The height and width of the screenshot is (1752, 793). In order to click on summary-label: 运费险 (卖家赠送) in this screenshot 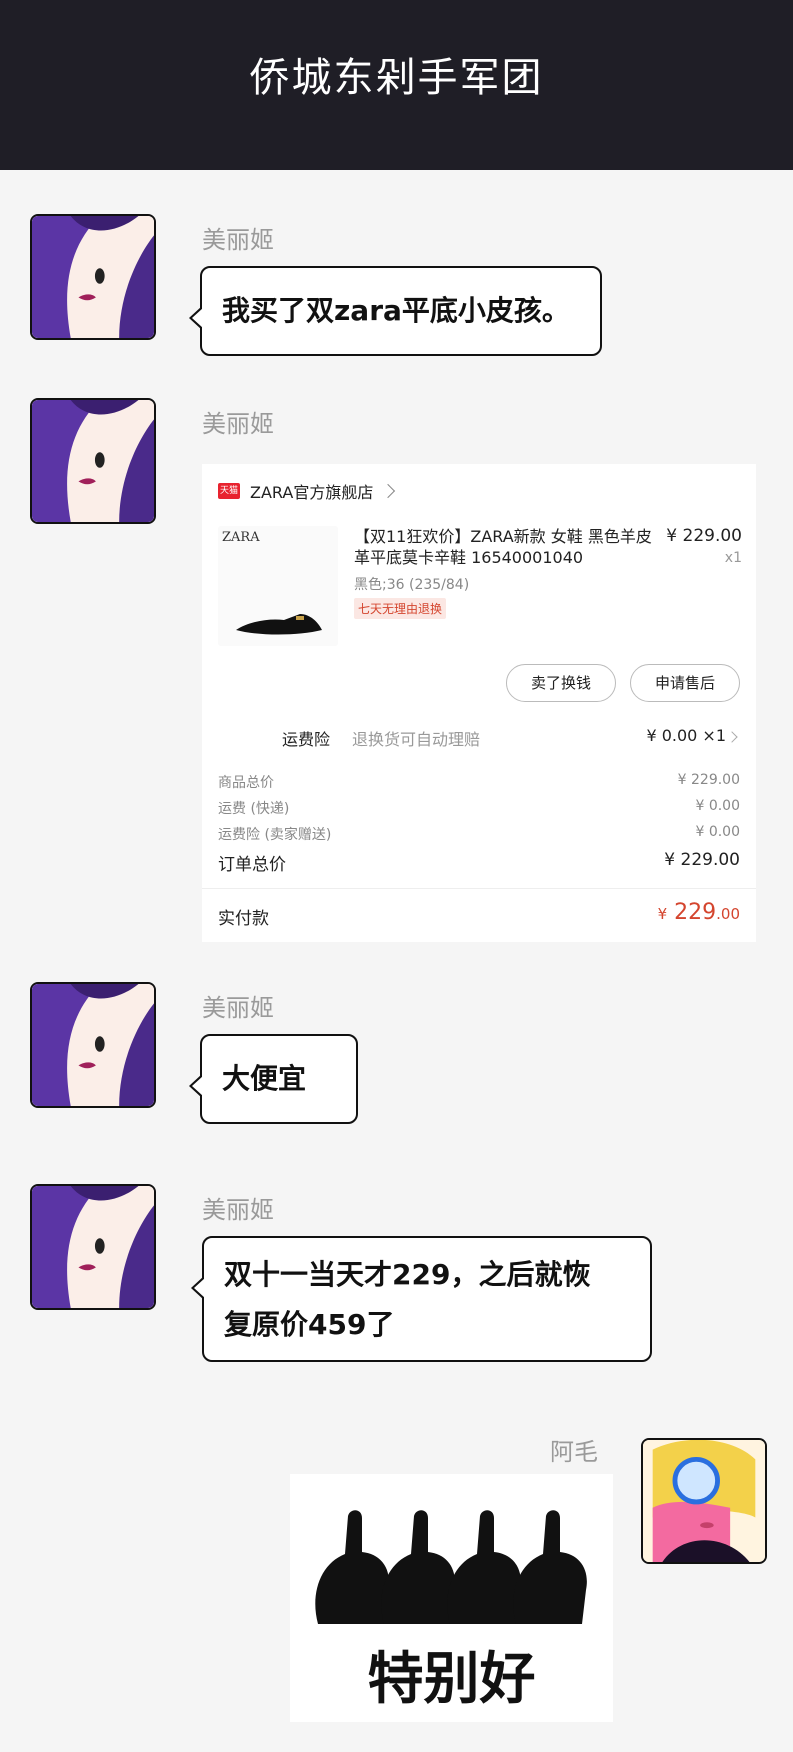, I will do `click(275, 835)`.